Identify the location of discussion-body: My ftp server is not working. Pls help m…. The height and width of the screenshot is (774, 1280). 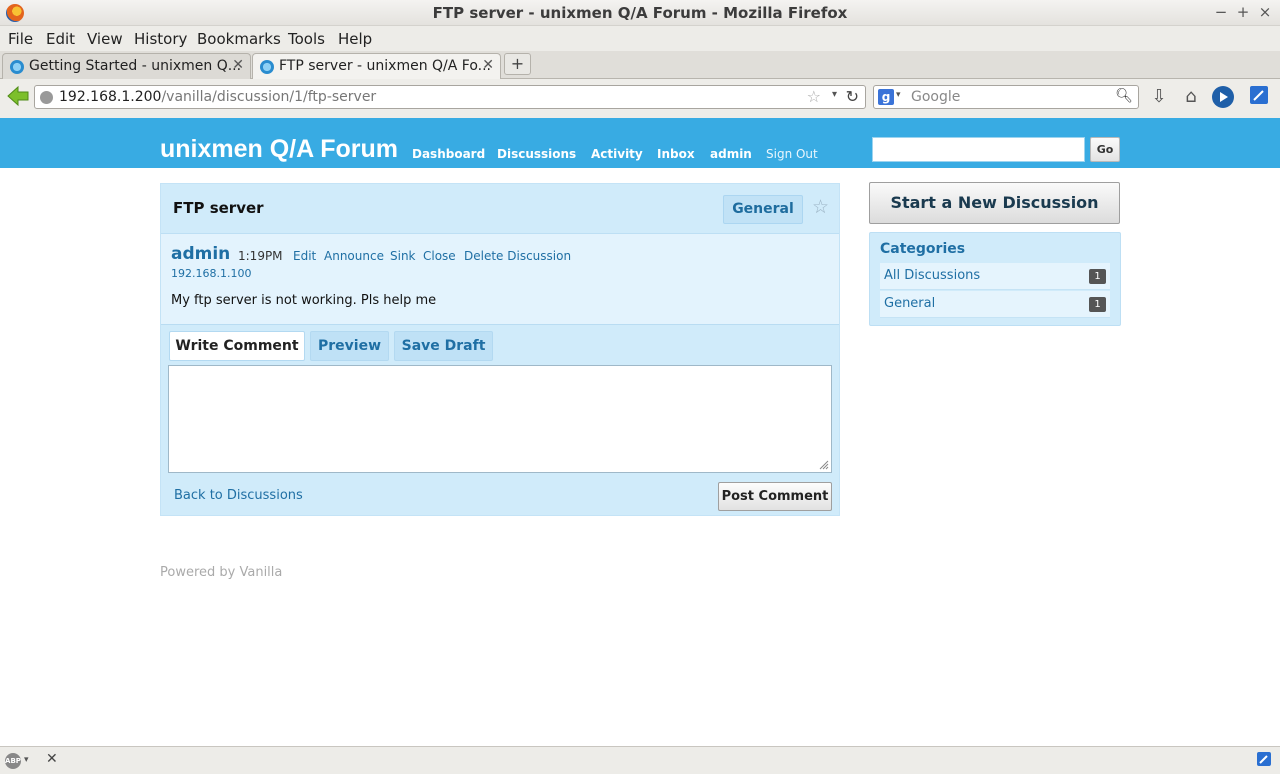
(304, 300).